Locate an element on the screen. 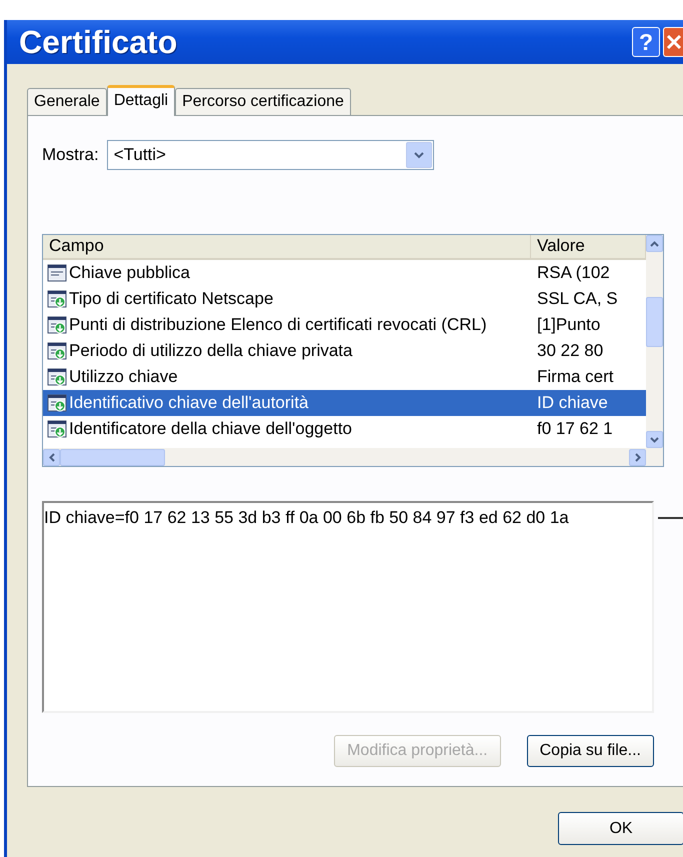 This screenshot has height=857, width=683. scroll-up-button is located at coordinates (654, 243).